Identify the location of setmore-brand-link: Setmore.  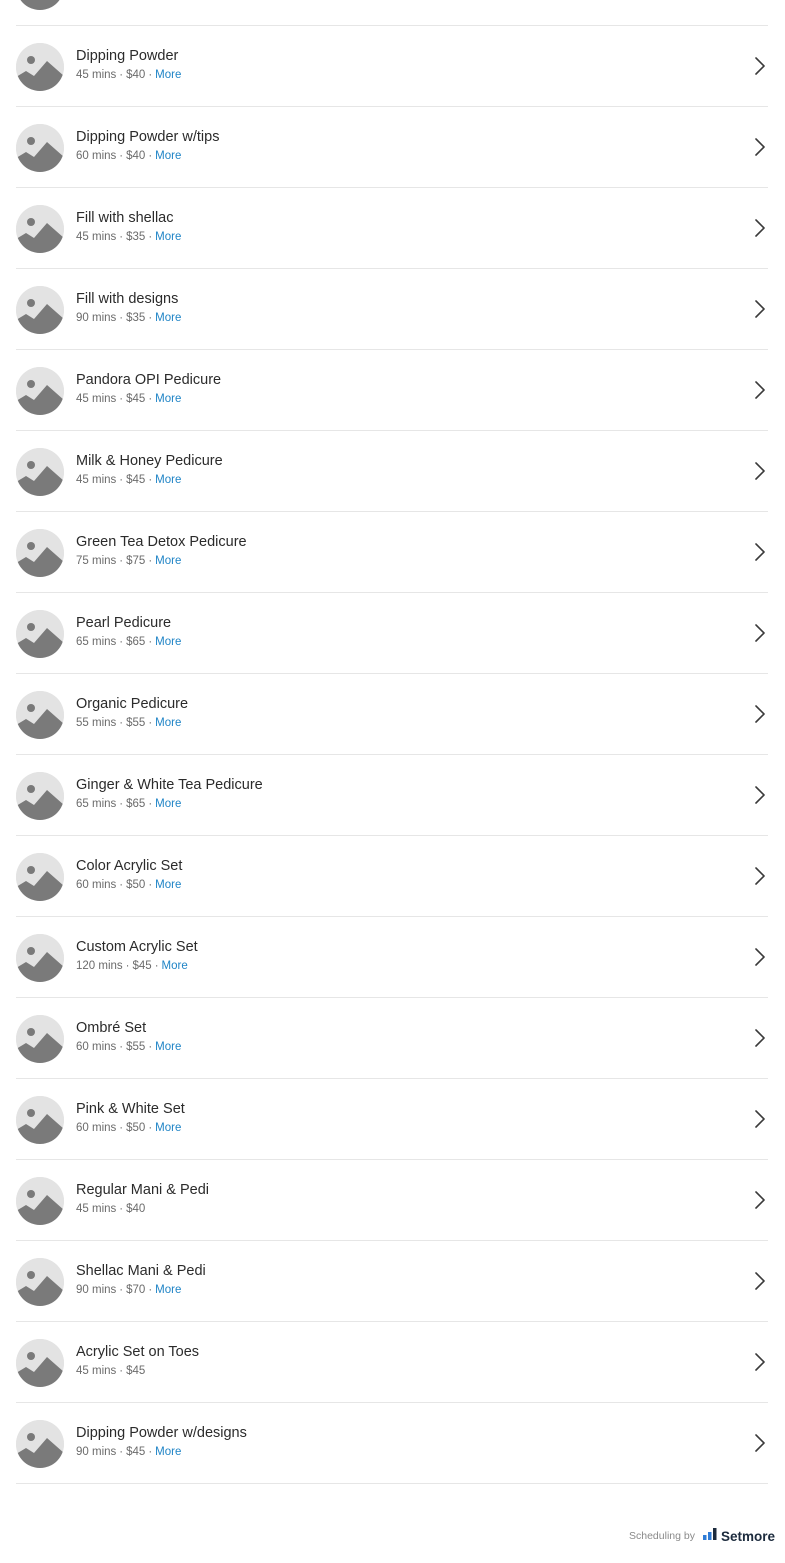
(738, 1536).